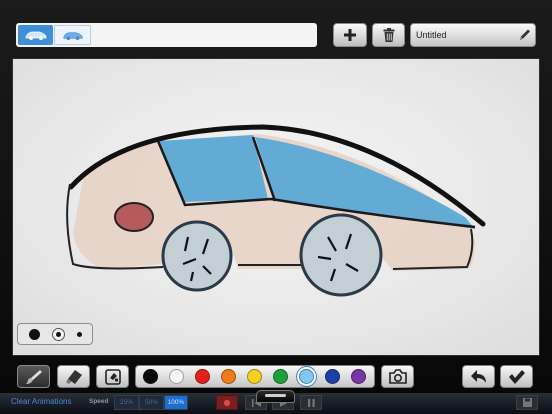 The height and width of the screenshot is (414, 552). What do you see at coordinates (431, 35) in the screenshot?
I see `document-title: Untitled` at bounding box center [431, 35].